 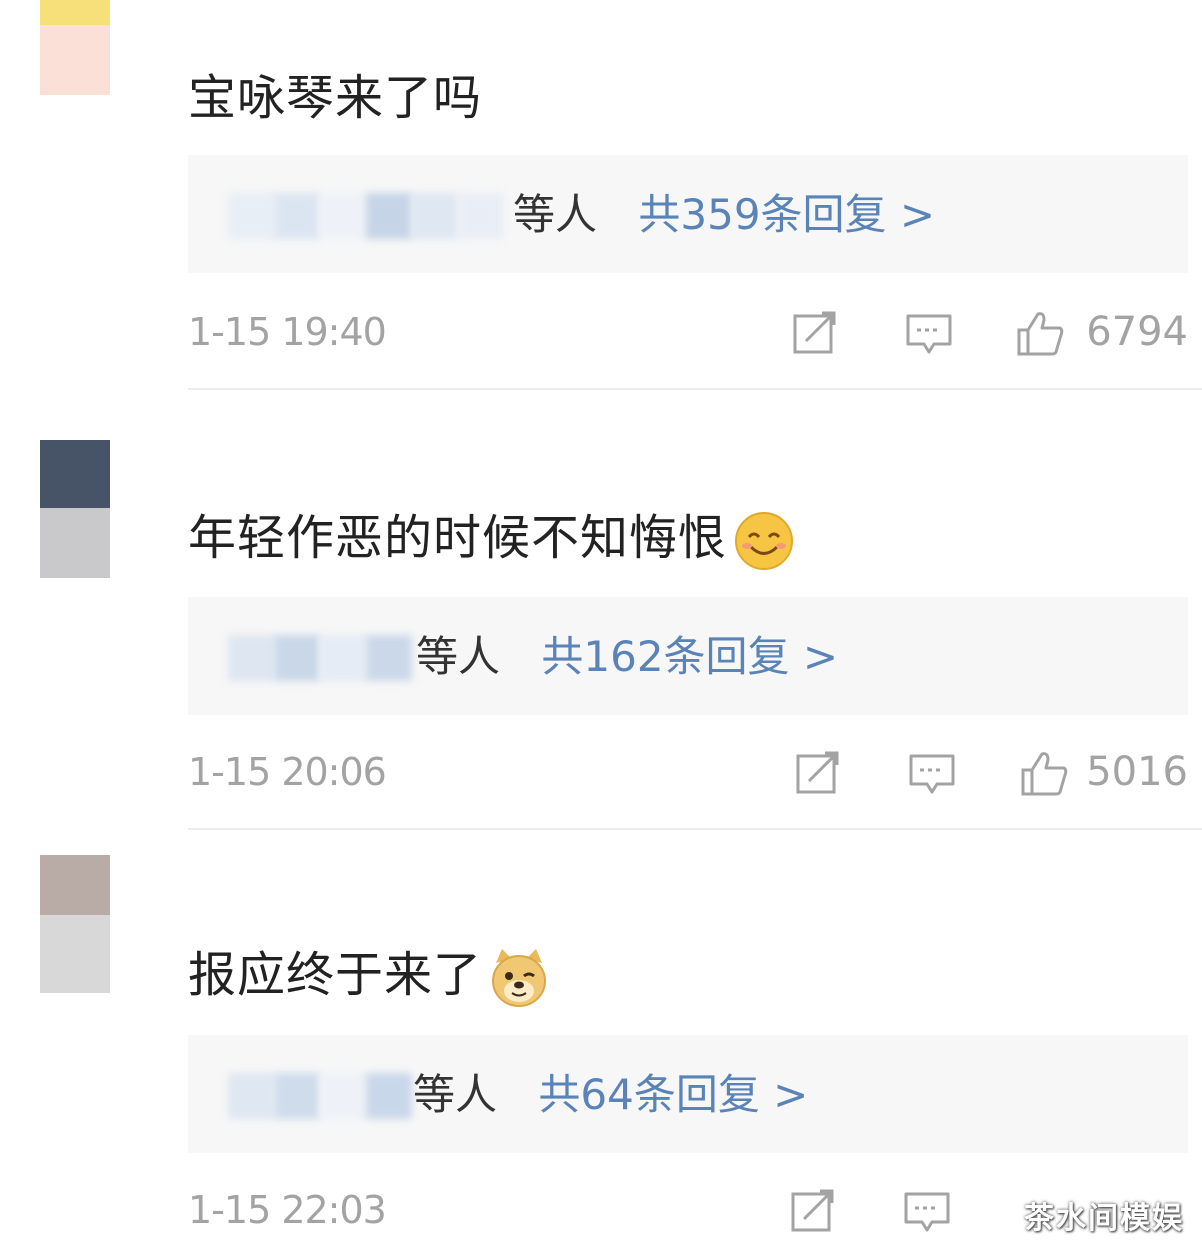 What do you see at coordinates (519, 978) in the screenshot?
I see `doge-emoji-icon` at bounding box center [519, 978].